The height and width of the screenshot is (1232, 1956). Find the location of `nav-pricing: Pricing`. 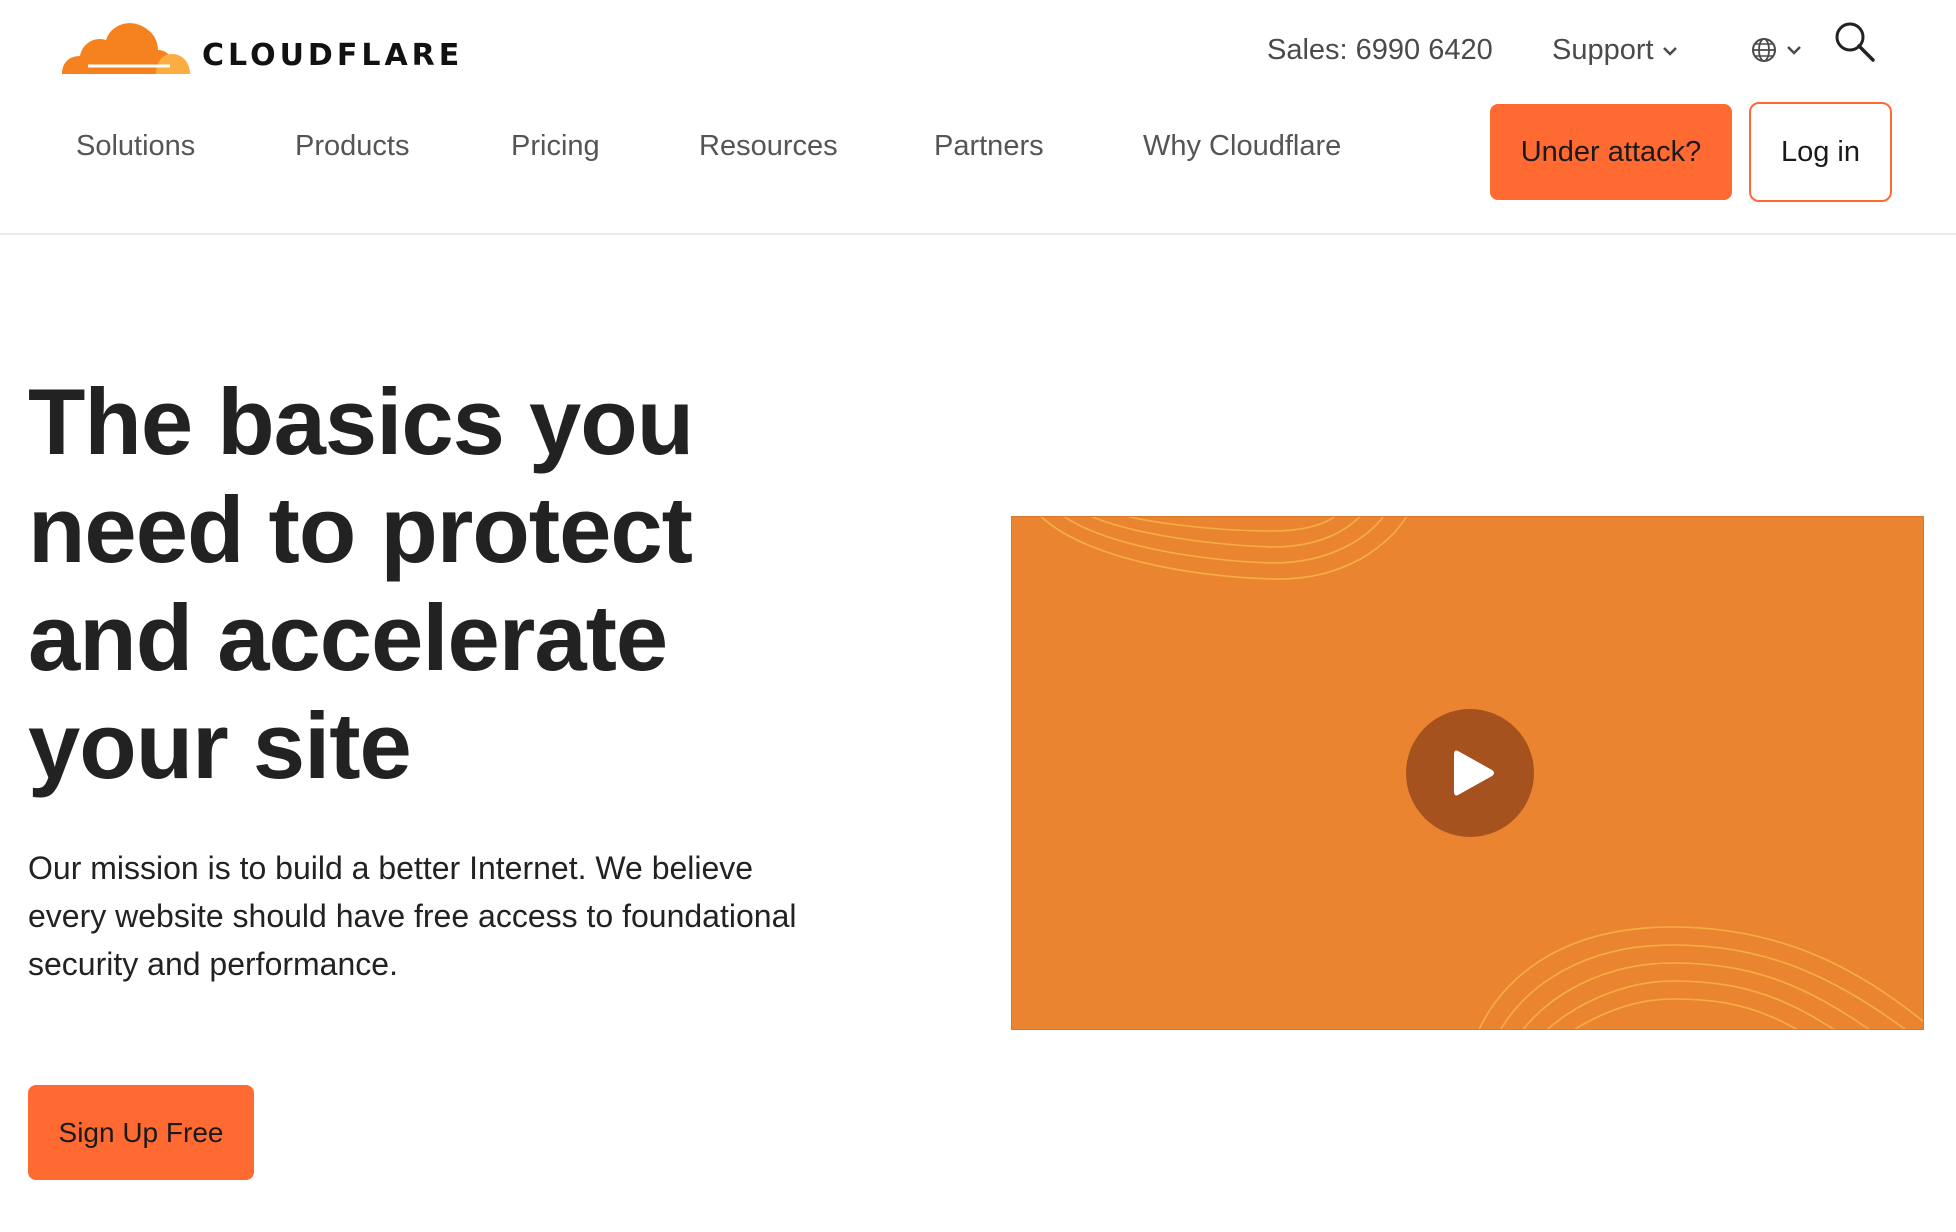

nav-pricing: Pricing is located at coordinates (555, 146).